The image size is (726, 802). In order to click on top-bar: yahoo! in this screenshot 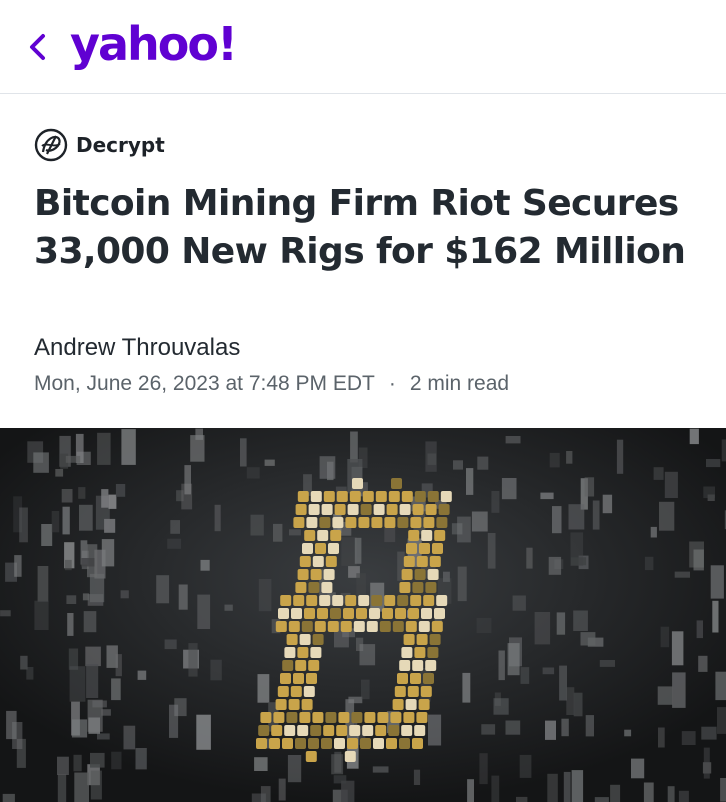, I will do `click(363, 47)`.